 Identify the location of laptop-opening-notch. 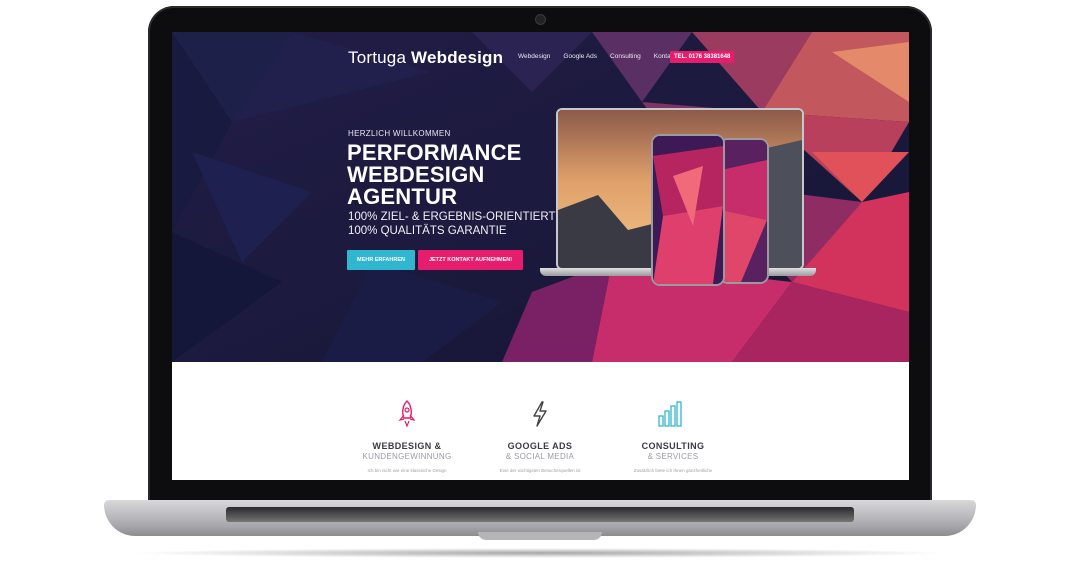
(540, 536).